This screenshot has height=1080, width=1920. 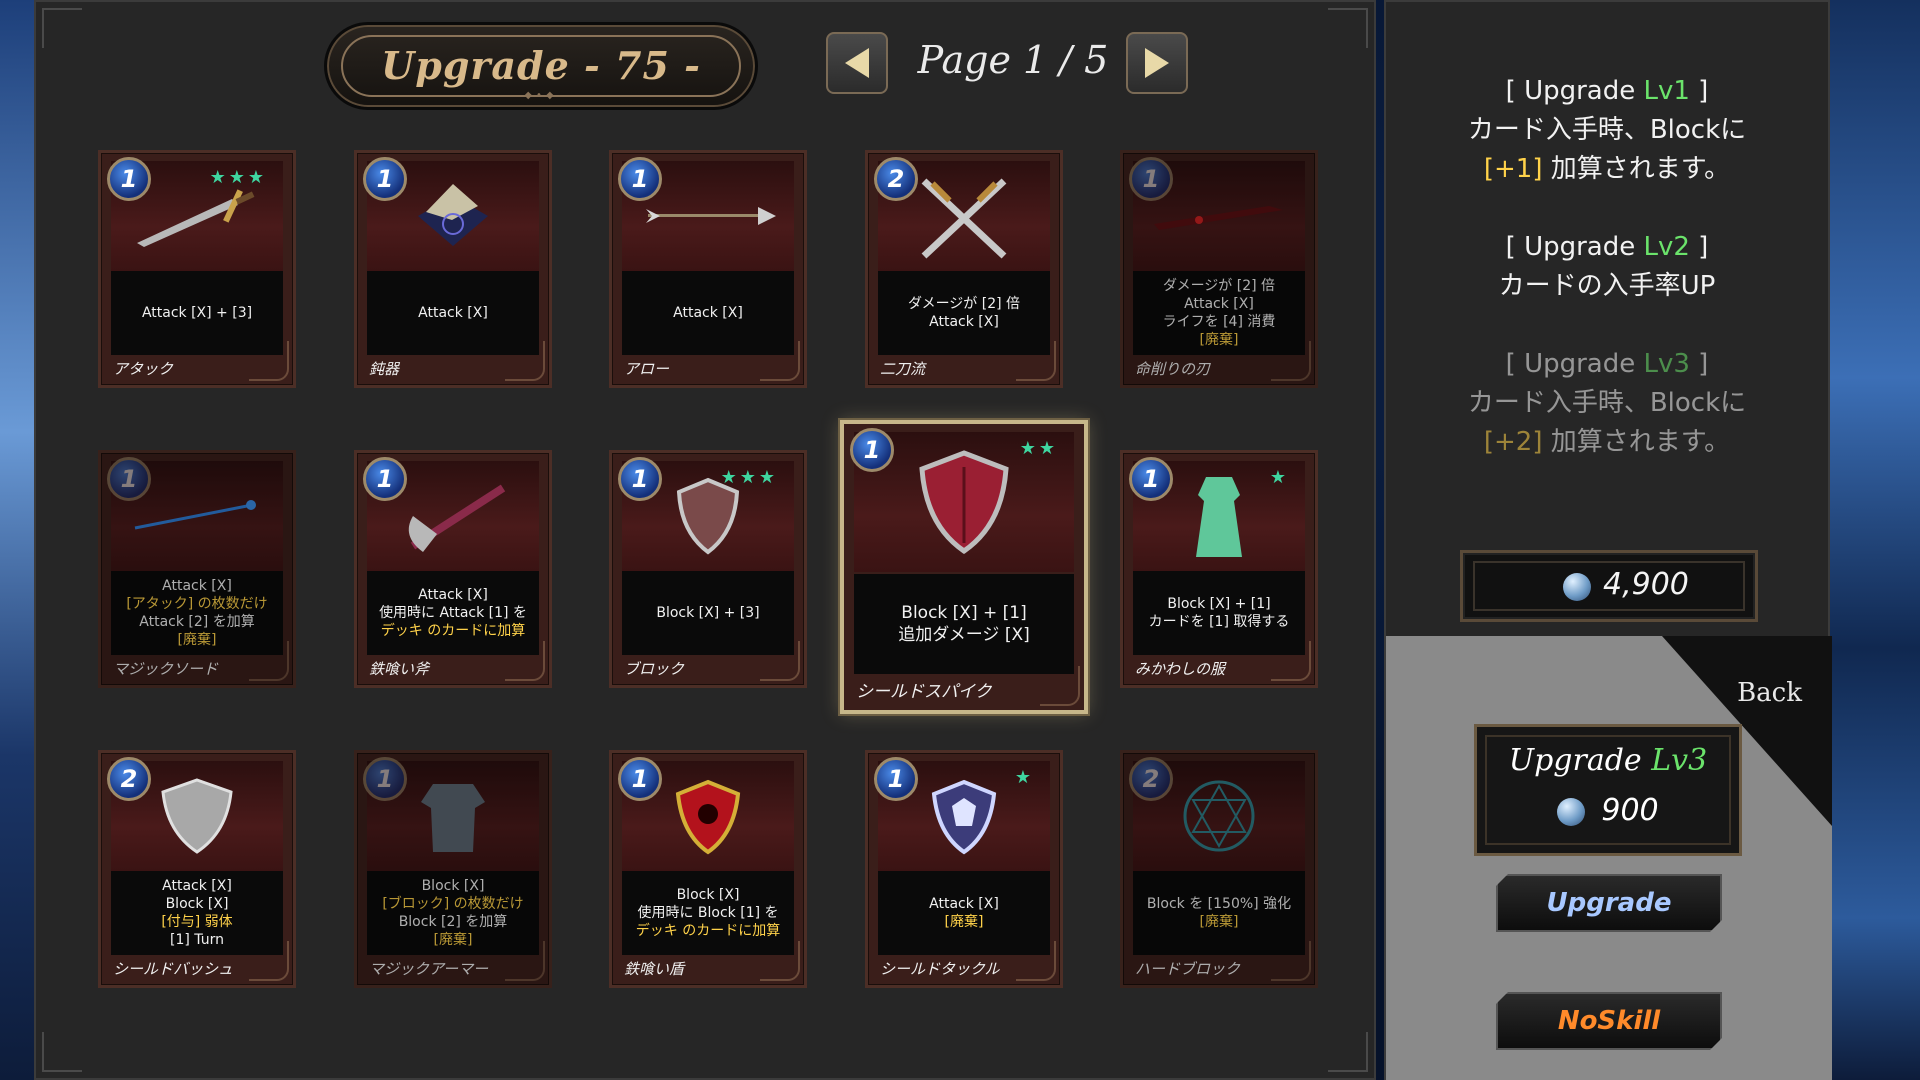 What do you see at coordinates (453, 215) in the screenshot?
I see `tome-icon` at bounding box center [453, 215].